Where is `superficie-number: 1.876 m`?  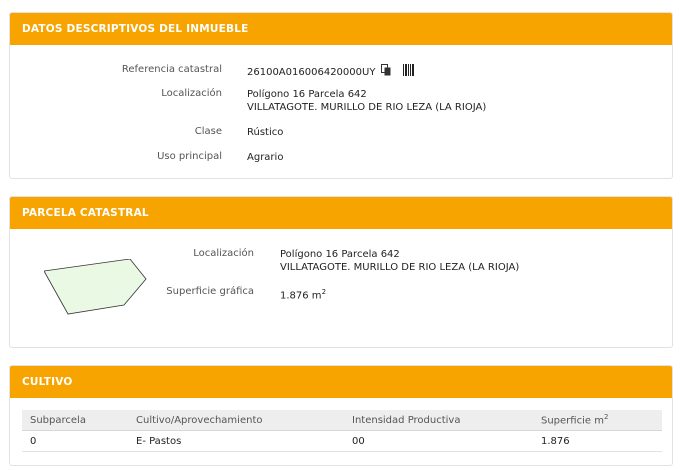
superficie-number: 1.876 m is located at coordinates (301, 296).